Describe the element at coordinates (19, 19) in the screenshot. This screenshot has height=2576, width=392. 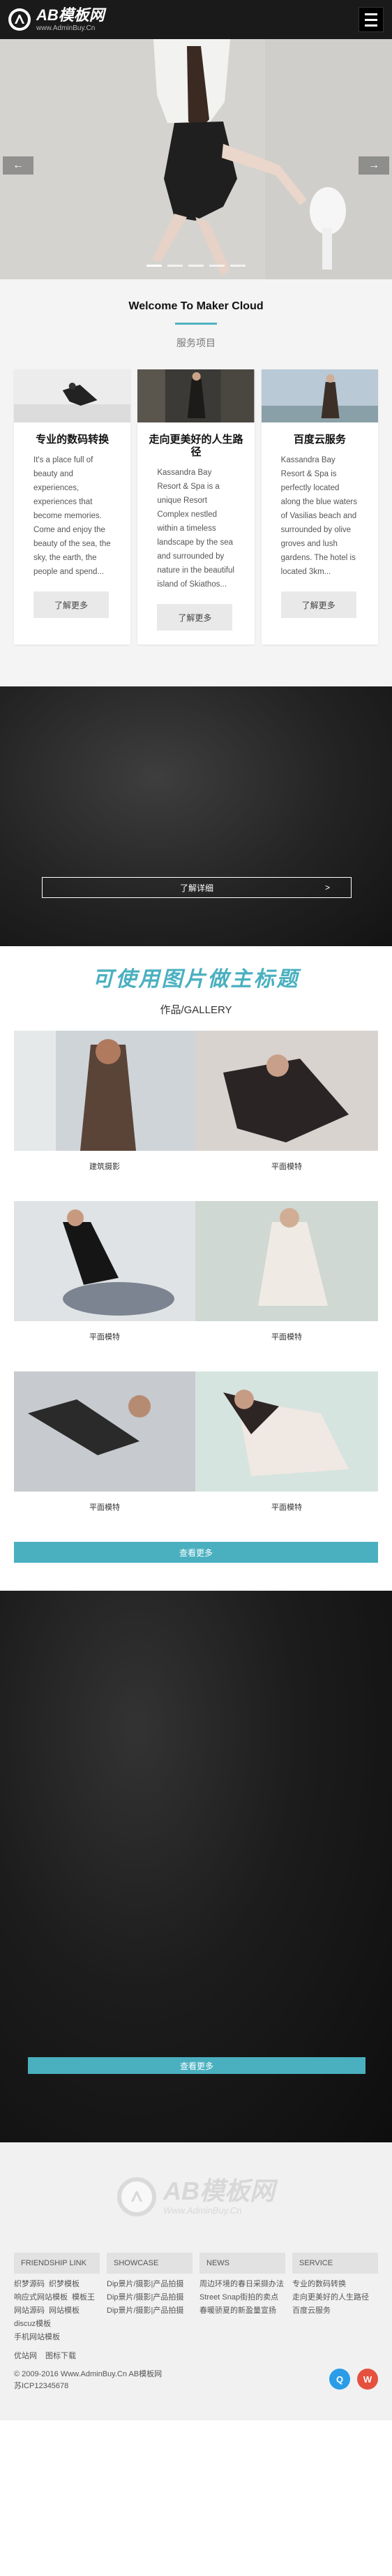
I see `logo-badge-icon` at that location.